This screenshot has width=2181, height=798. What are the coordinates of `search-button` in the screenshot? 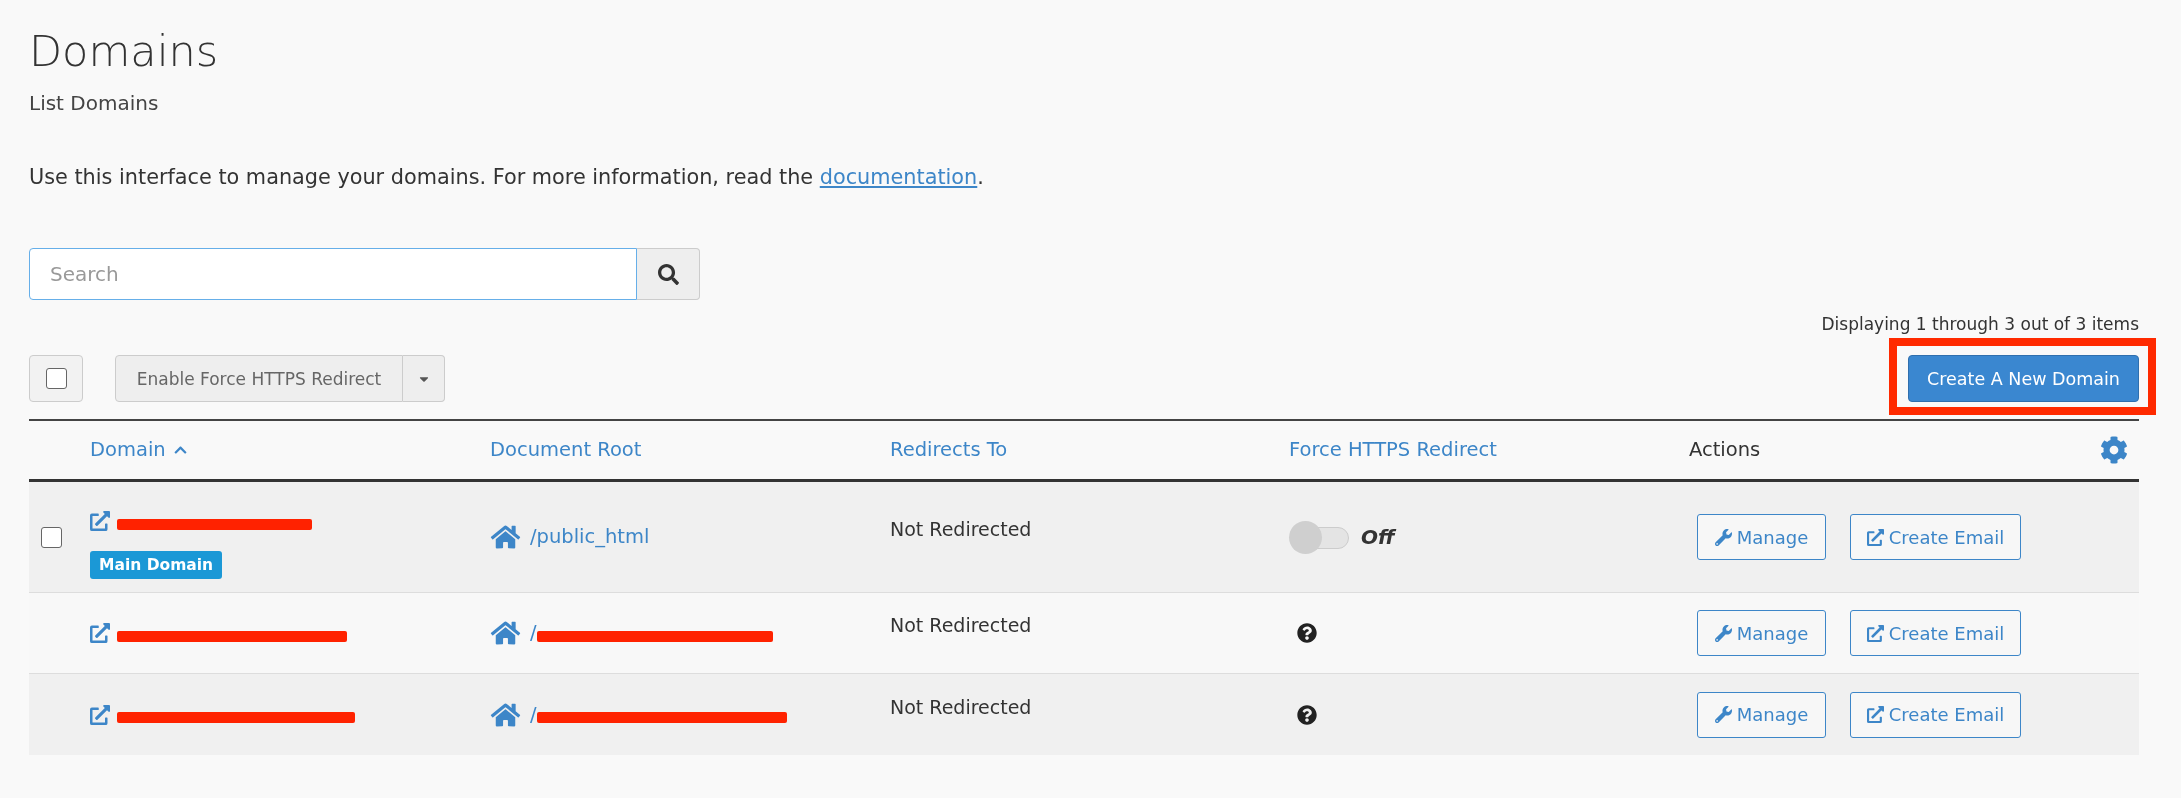 It's located at (668, 274).